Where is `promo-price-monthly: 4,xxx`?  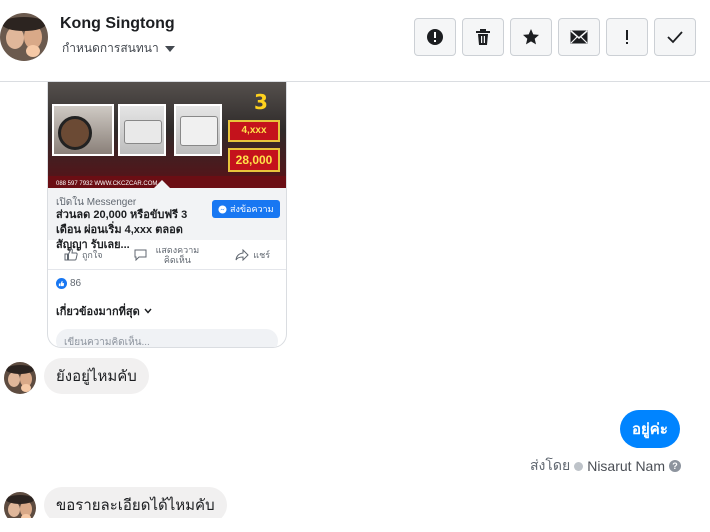 promo-price-monthly: 4,xxx is located at coordinates (254, 131).